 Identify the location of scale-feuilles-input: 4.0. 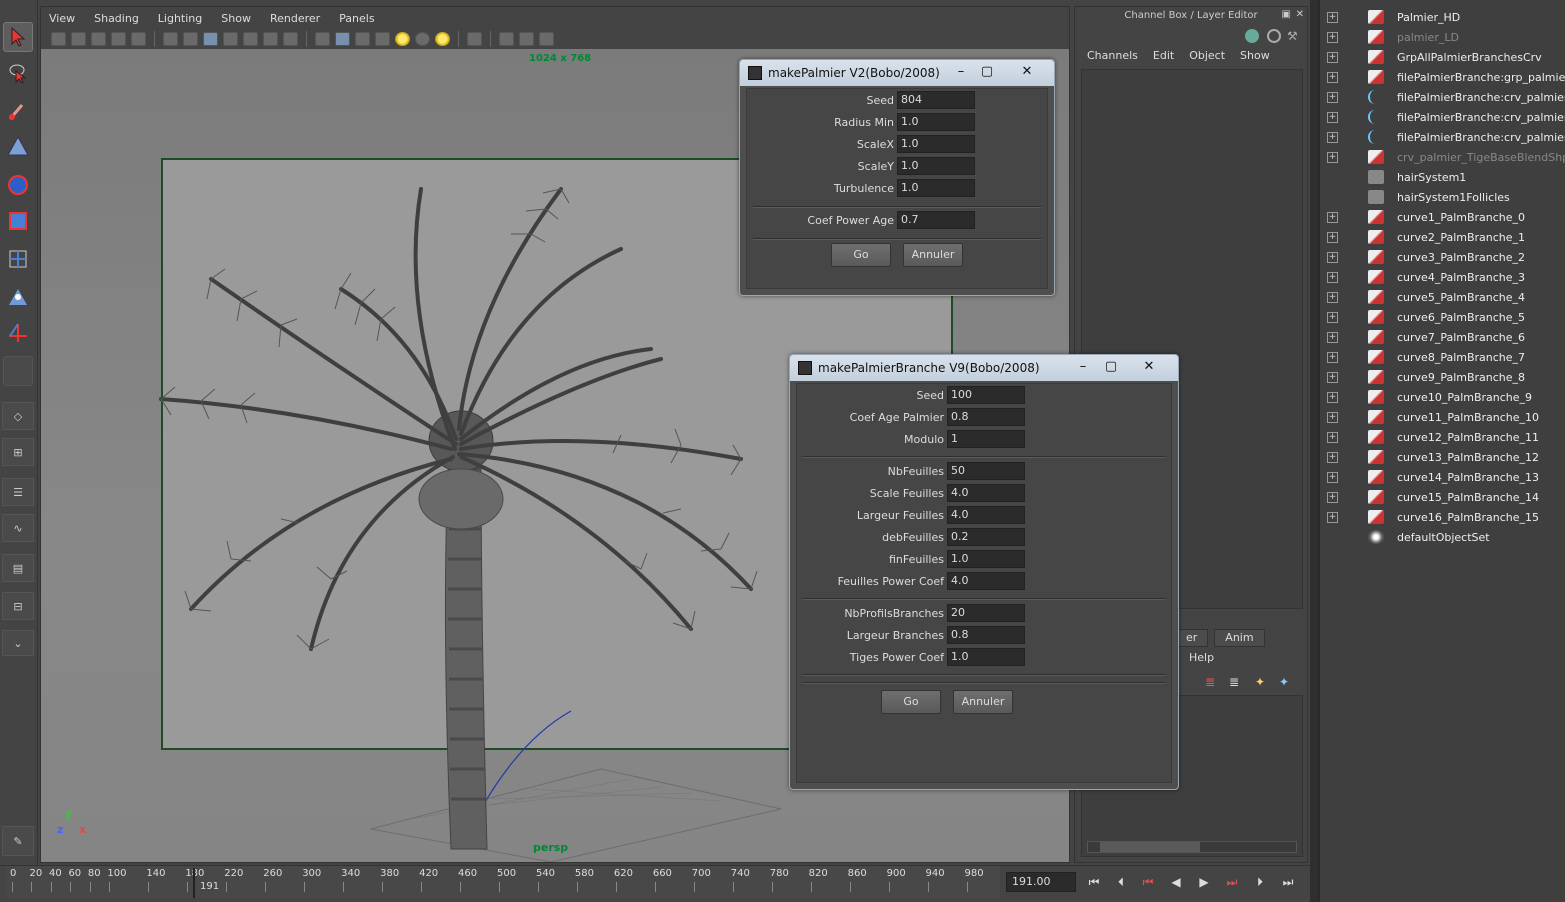
(986, 493).